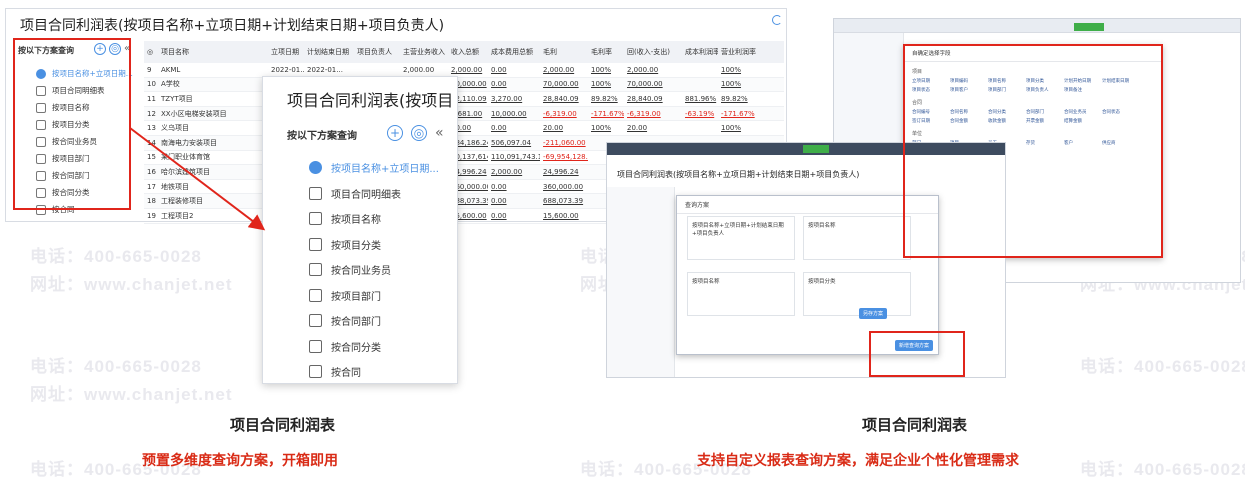  I want to click on left-caption-subtitle: 预置多维度查询方案，开箱即用, so click(240, 461).